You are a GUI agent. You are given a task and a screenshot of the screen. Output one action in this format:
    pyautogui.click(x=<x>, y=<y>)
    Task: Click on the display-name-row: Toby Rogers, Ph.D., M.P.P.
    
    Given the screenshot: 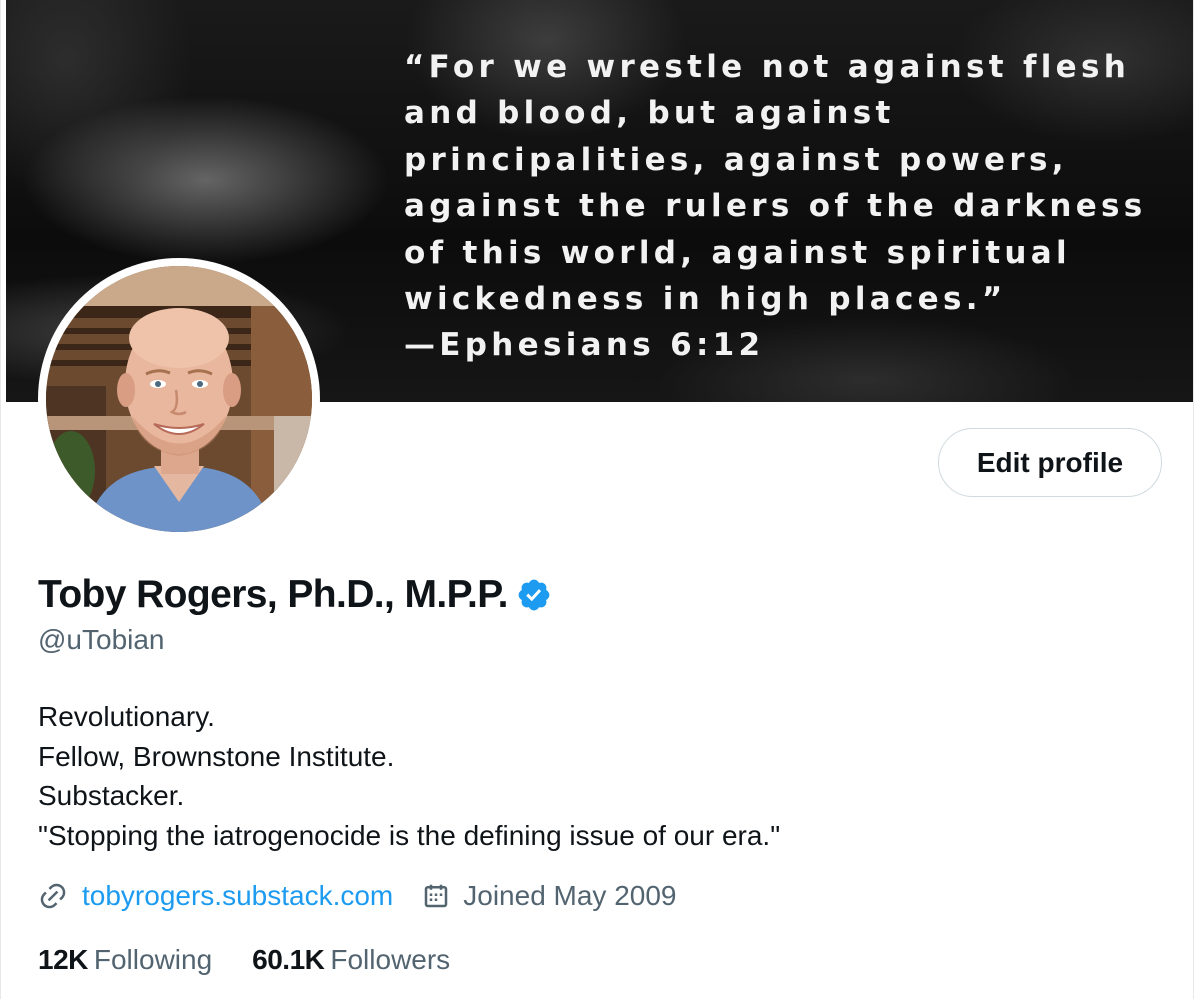 What is the action you would take?
    pyautogui.click(x=295, y=595)
    